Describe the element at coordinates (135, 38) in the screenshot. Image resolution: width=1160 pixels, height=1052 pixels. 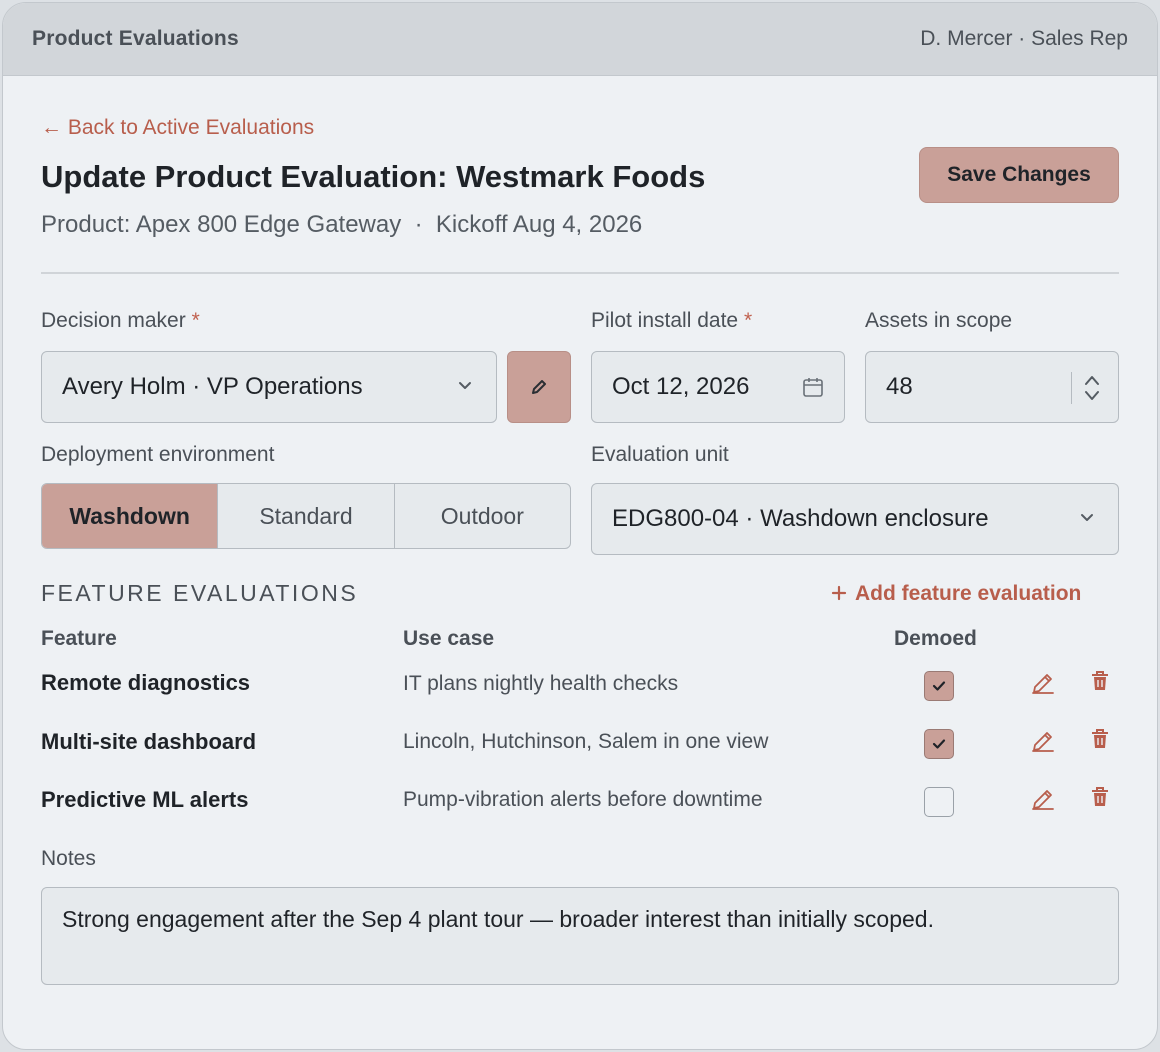
I see `app-title: Product Evaluations` at that location.